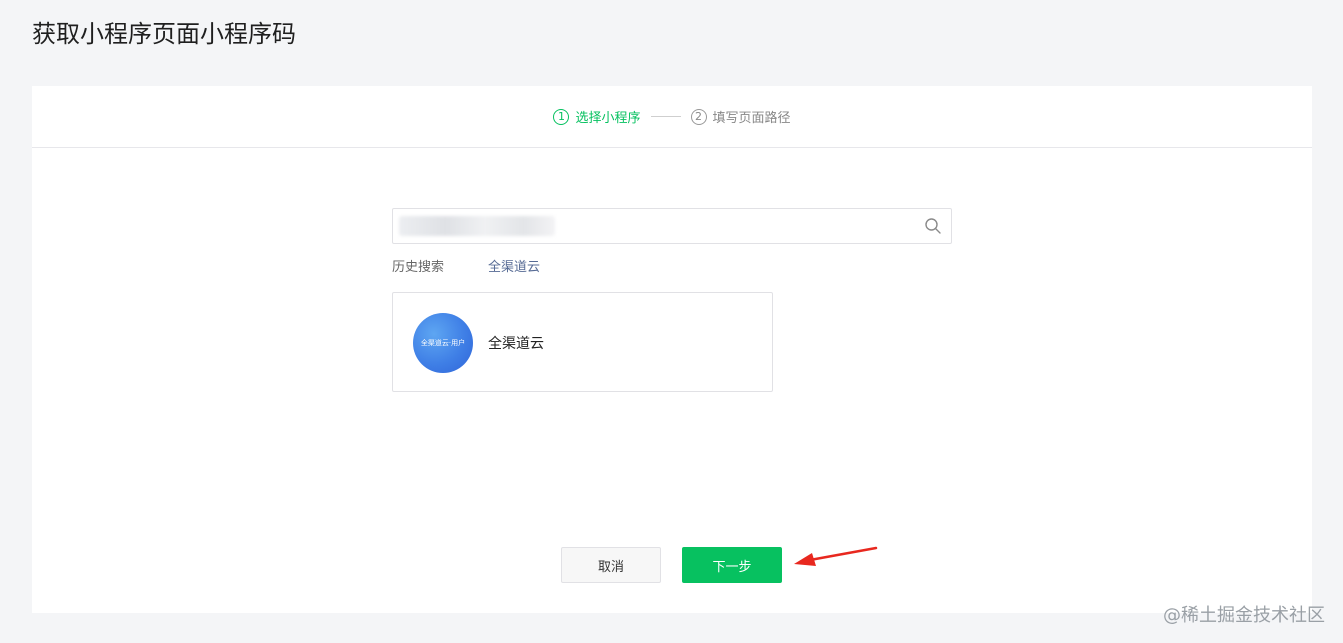  Describe the element at coordinates (418, 267) in the screenshot. I see `history-label: 历史搜索` at that location.